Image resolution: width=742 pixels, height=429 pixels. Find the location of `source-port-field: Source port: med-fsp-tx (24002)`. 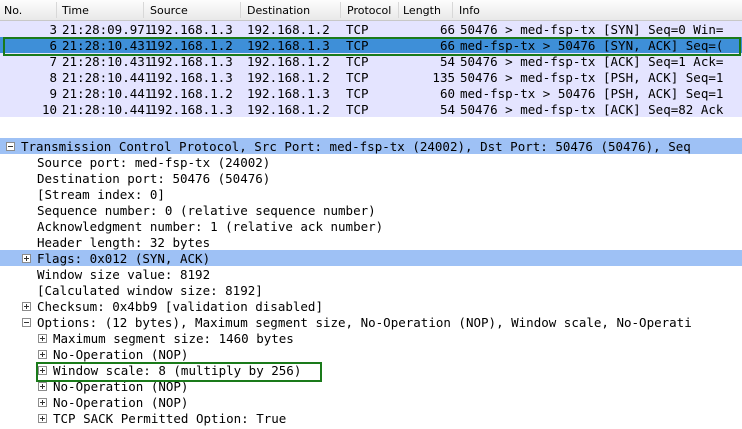

source-port-field: Source port: med-fsp-tx (24002) is located at coordinates (371, 162).